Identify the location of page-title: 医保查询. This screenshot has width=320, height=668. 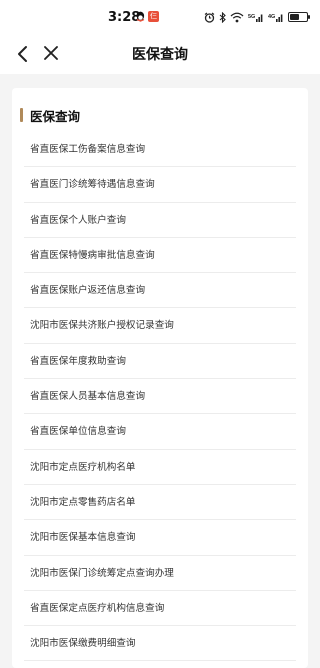
(160, 55).